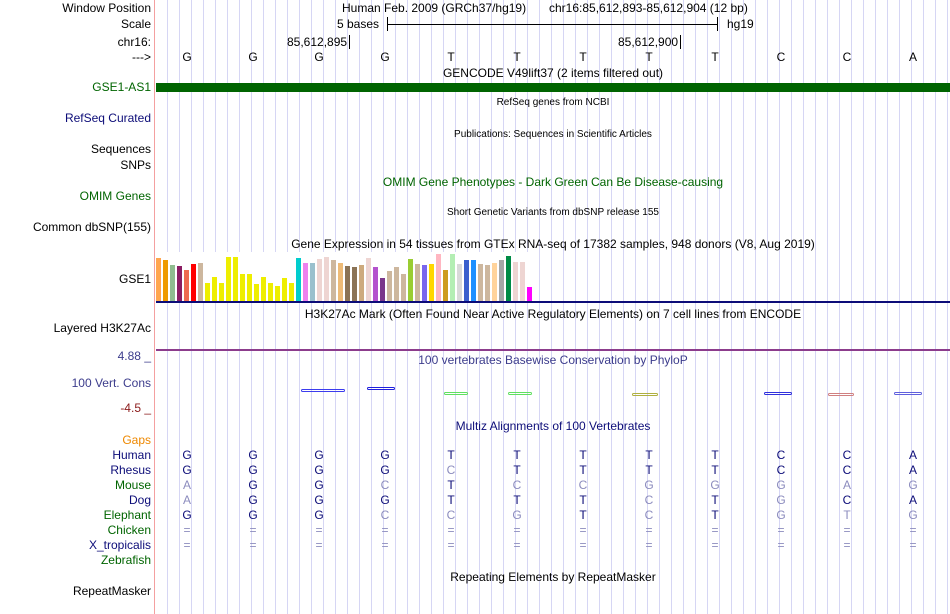 This screenshot has width=950, height=614. What do you see at coordinates (135, 408) in the screenshot?
I see `label-cons-min: -4.5 _` at bounding box center [135, 408].